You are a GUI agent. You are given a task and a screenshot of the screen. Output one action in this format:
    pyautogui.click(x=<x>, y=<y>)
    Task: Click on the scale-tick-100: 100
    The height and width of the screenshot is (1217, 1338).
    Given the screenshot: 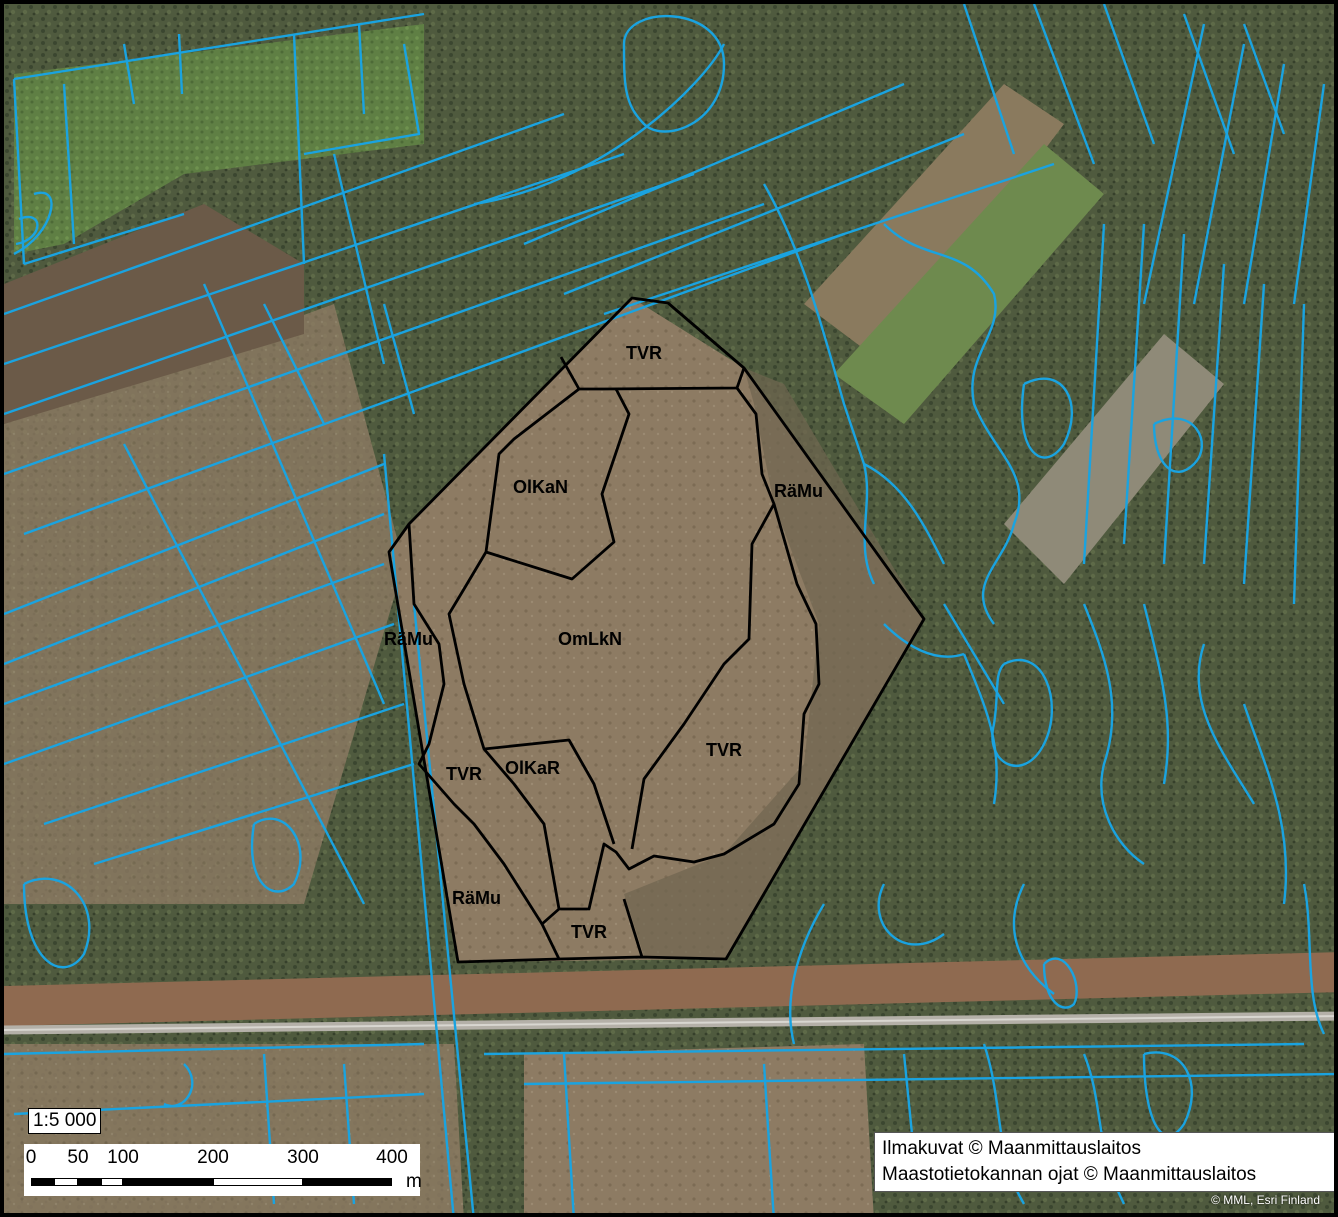 What is the action you would take?
    pyautogui.click(x=123, y=1157)
    